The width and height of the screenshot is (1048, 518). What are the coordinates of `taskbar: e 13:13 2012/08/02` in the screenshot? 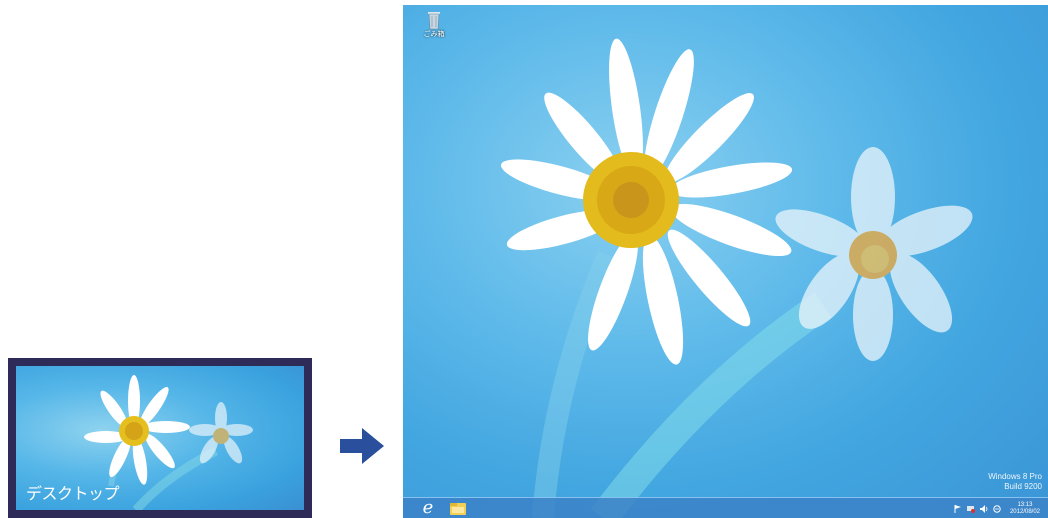 It's located at (725, 507).